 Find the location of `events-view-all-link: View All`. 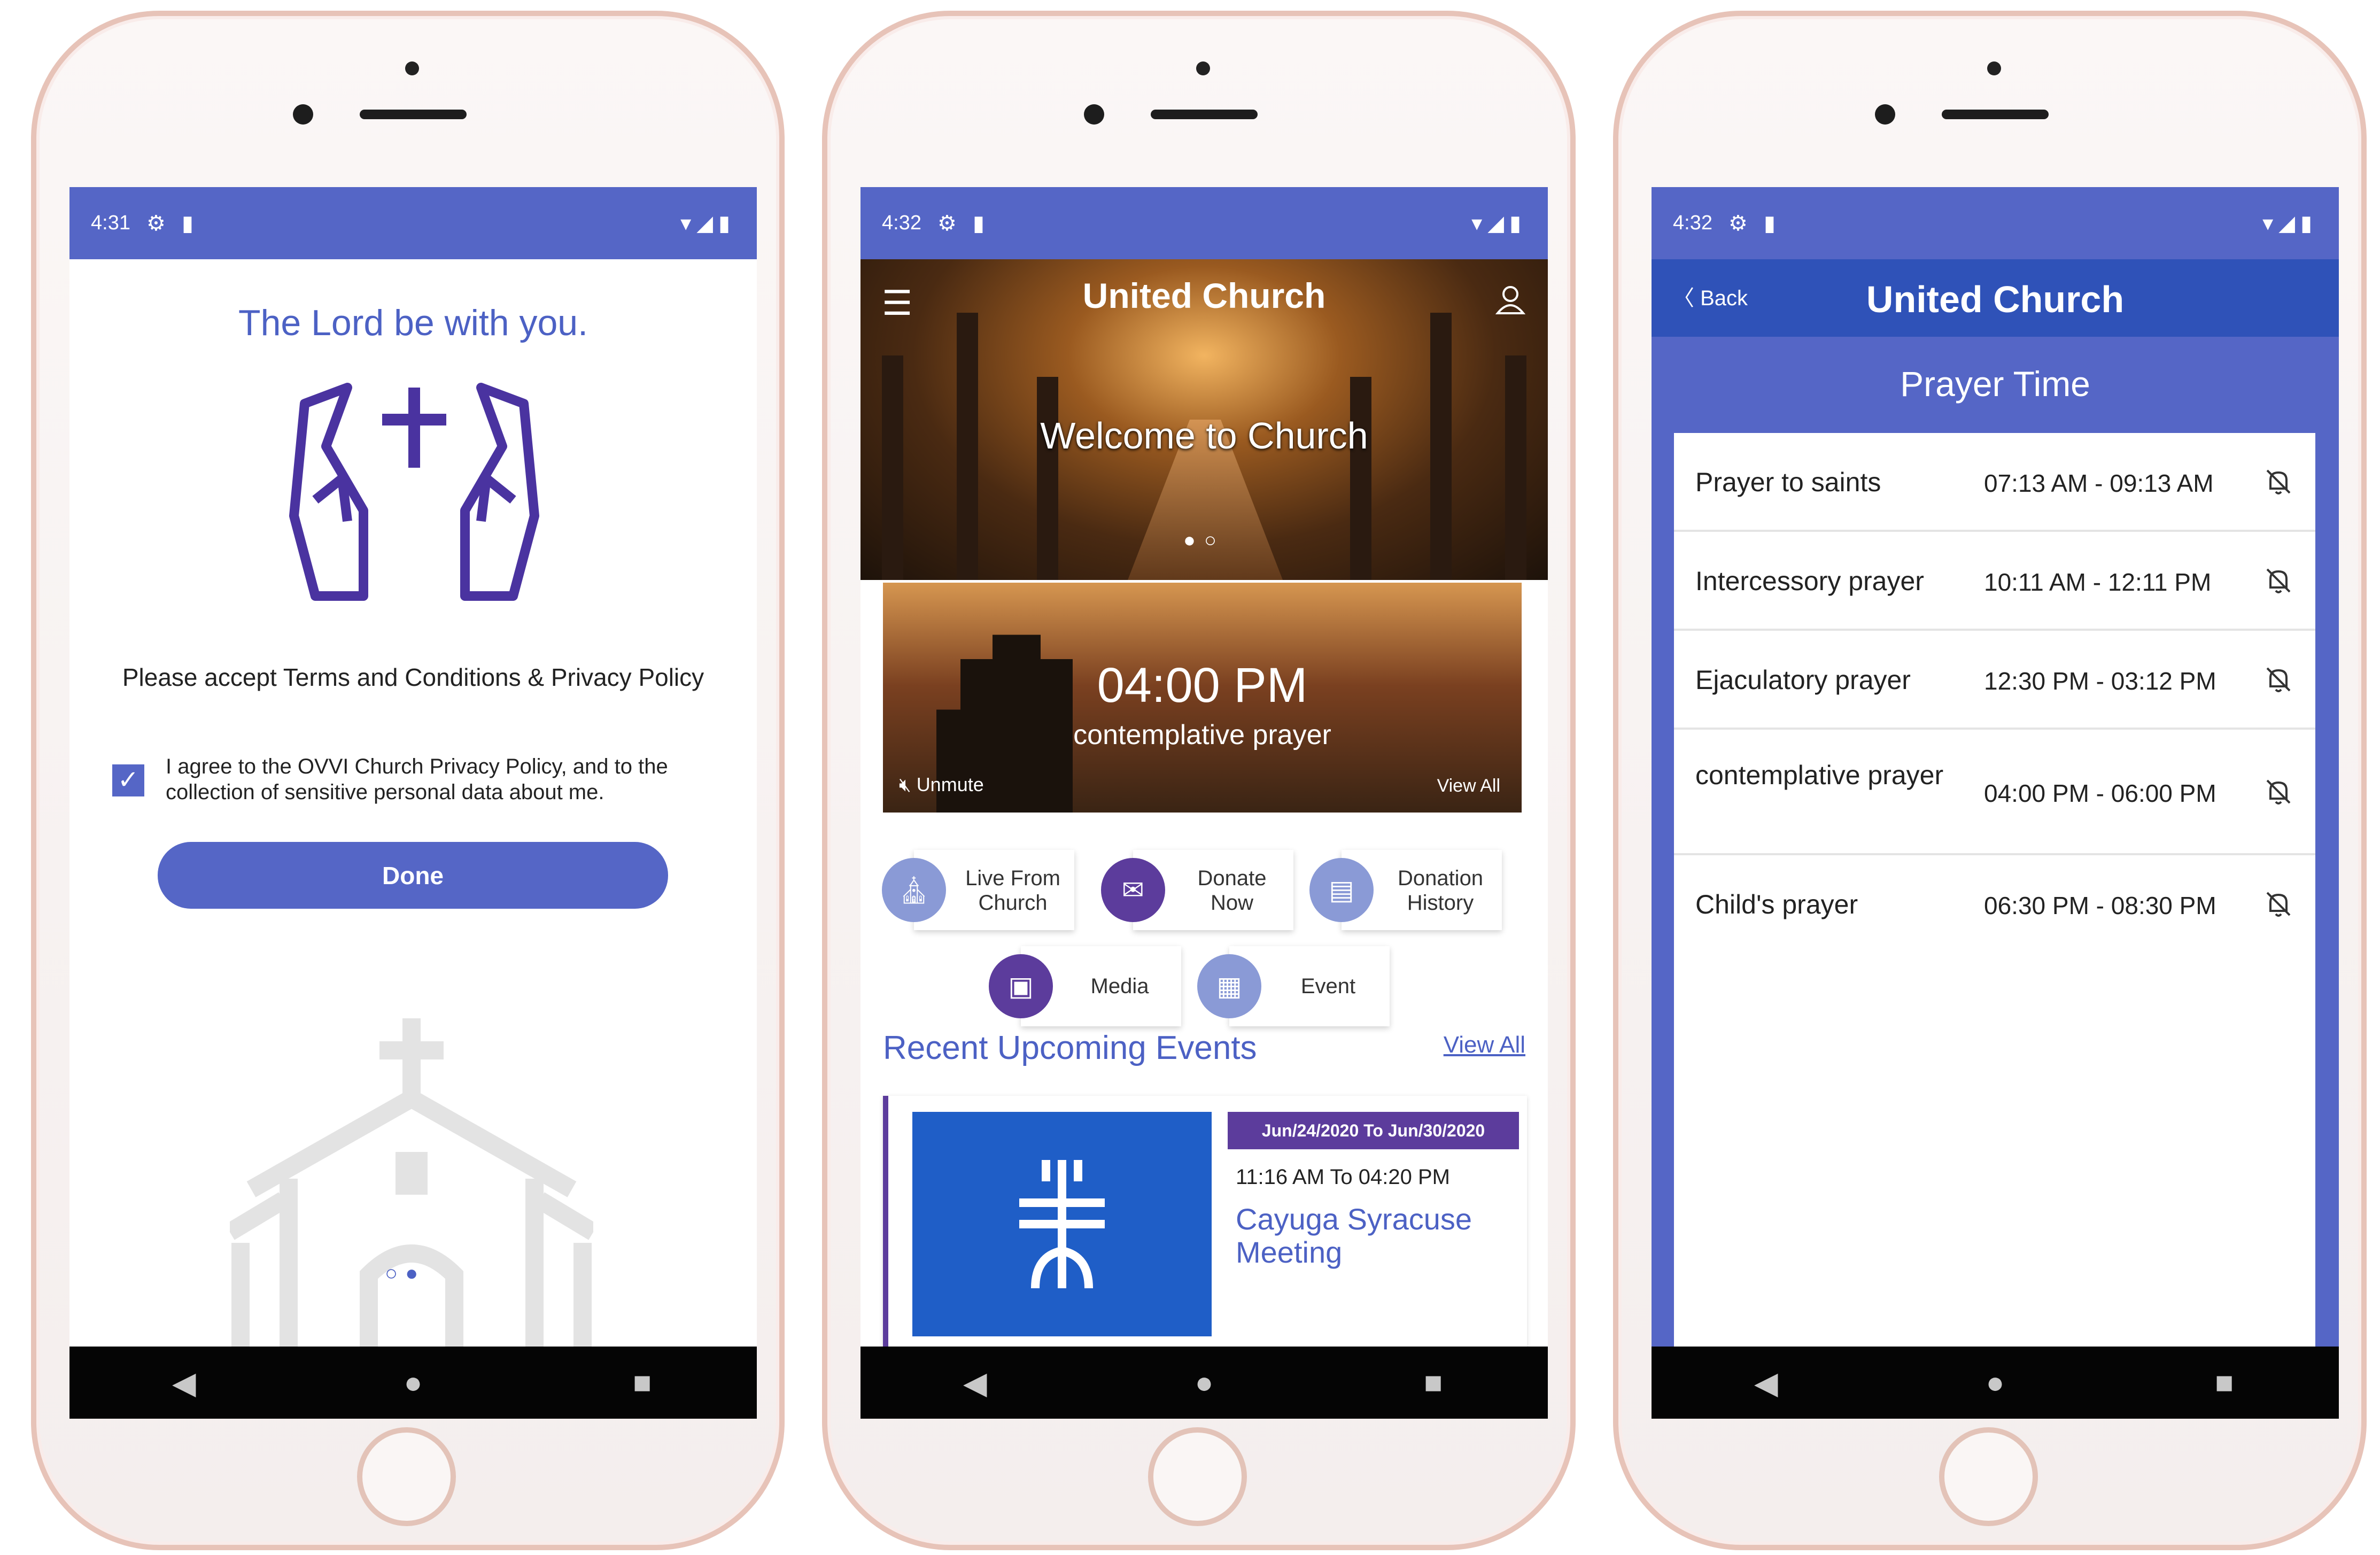

events-view-all-link: View All is located at coordinates (1485, 1045).